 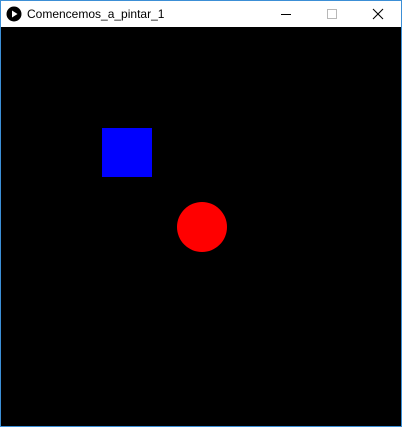 What do you see at coordinates (201, 14) in the screenshot?
I see `title-bar: Comencemos_a_pintar_1` at bounding box center [201, 14].